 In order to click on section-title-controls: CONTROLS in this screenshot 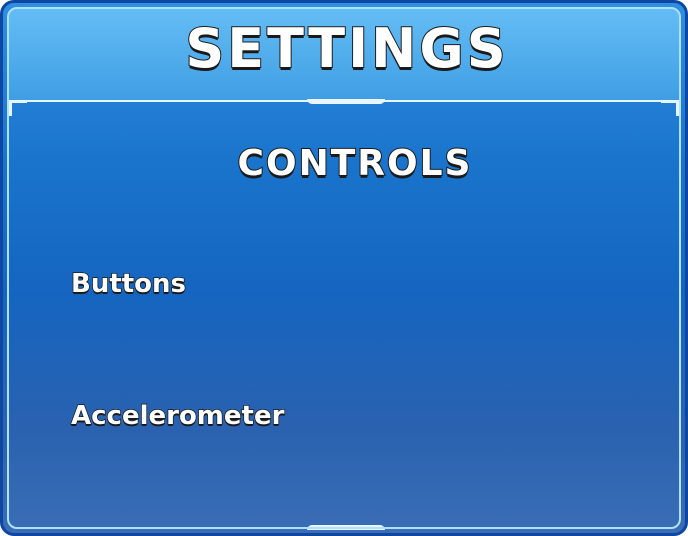, I will do `click(355, 163)`.